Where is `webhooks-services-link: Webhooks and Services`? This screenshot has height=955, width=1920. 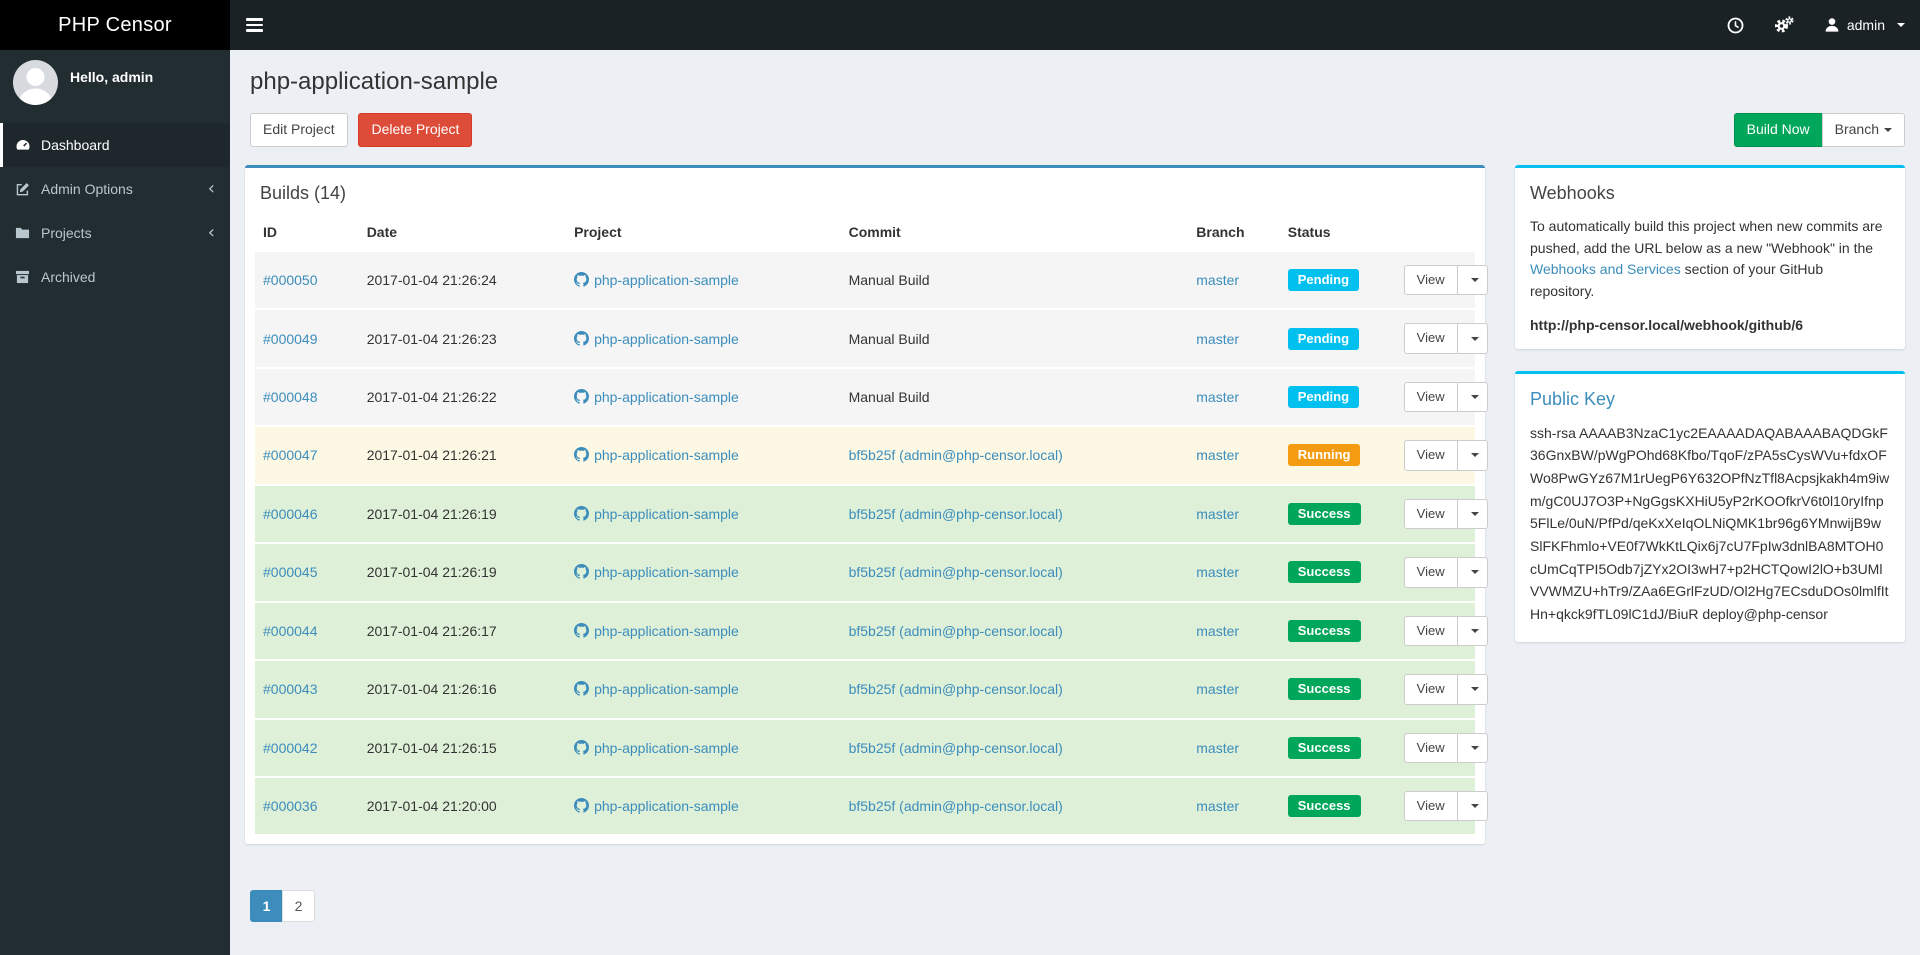
webhooks-services-link: Webhooks and Services is located at coordinates (1605, 269).